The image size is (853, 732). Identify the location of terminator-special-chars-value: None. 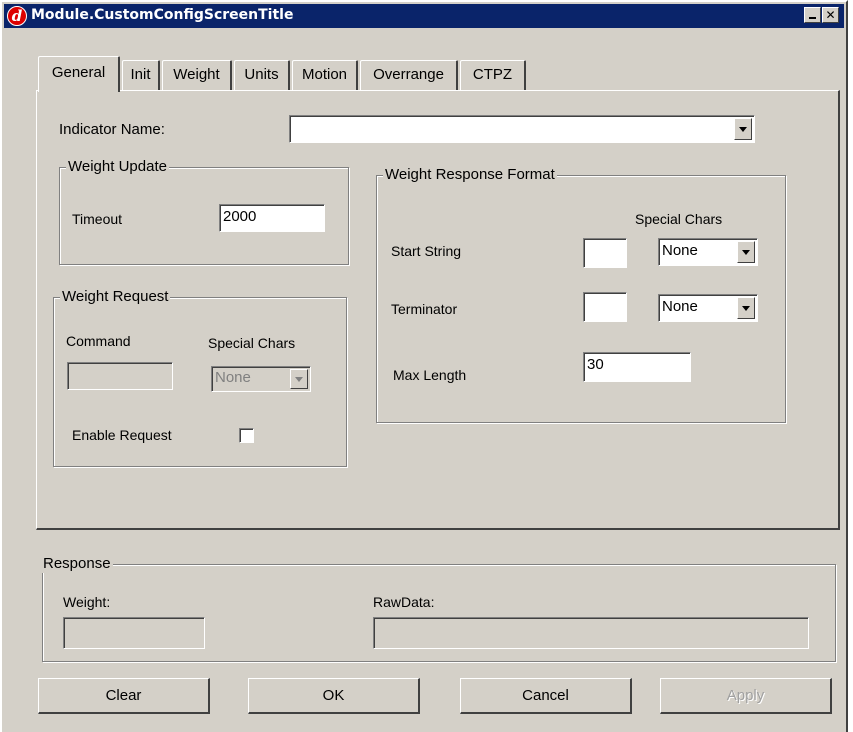
(680, 306).